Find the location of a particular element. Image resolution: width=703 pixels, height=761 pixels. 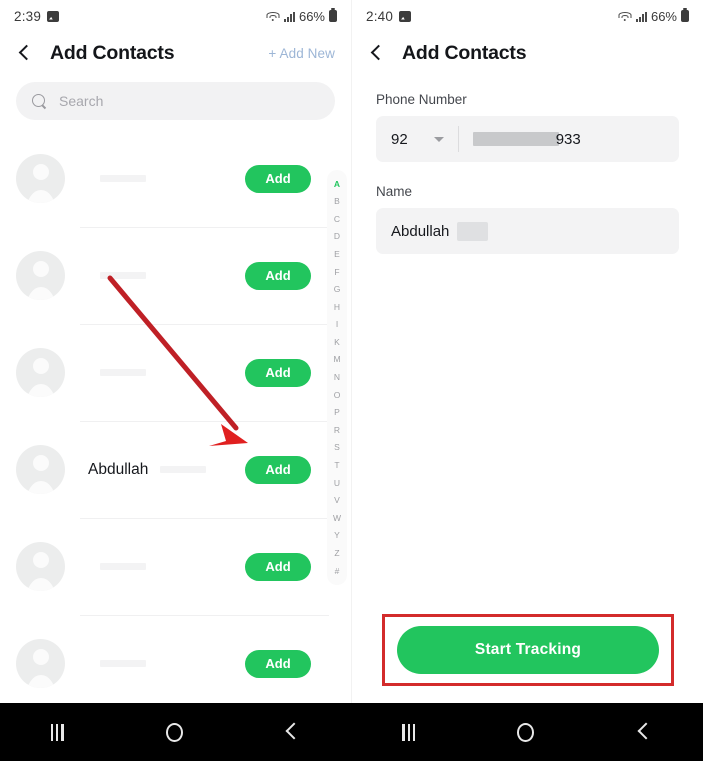

app-header-right: Add Contacts is located at coordinates (527, 53).